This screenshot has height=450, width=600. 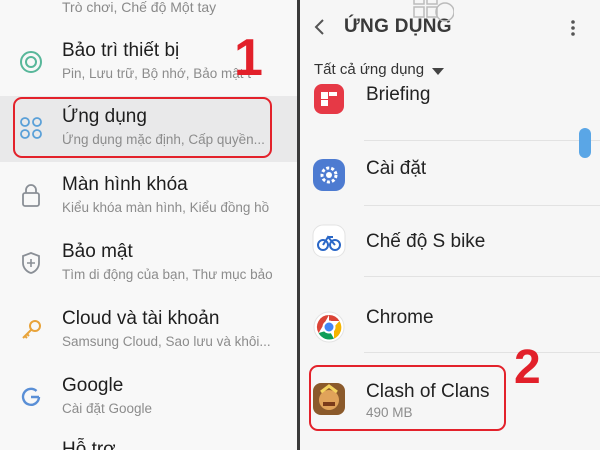 What do you see at coordinates (573, 28) in the screenshot?
I see `more-options-icon` at bounding box center [573, 28].